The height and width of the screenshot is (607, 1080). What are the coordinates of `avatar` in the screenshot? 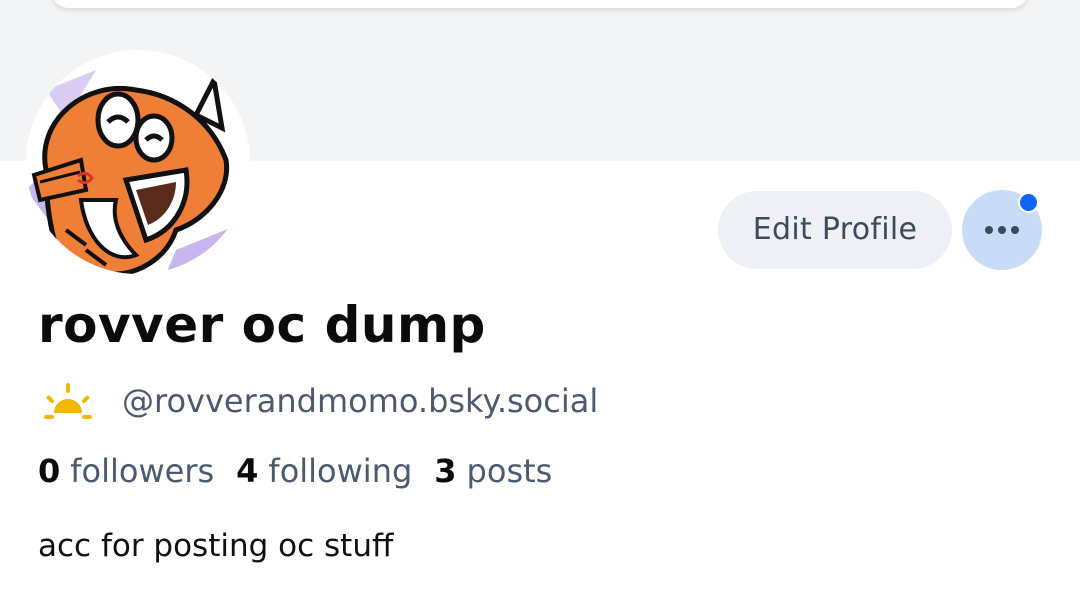 It's located at (138, 162).